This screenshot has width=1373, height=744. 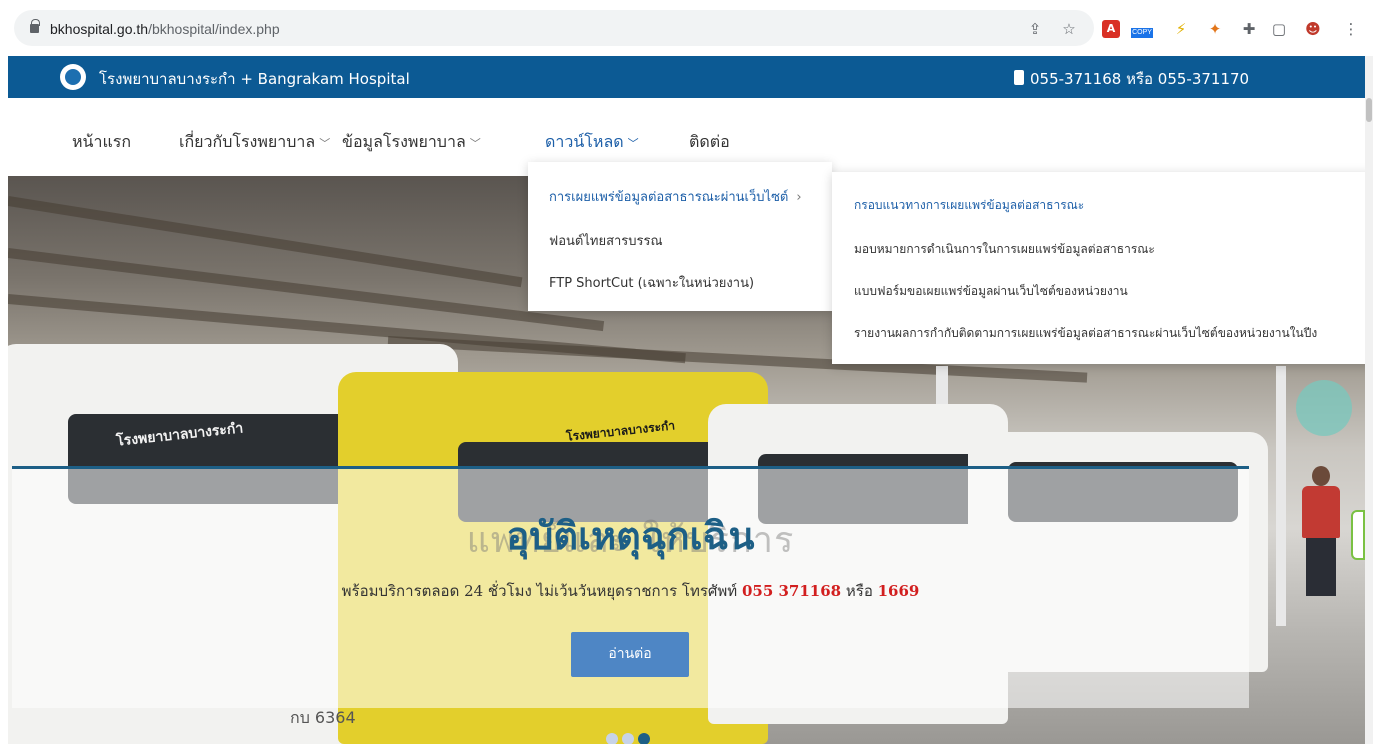 I want to click on dropdown-item-ftp-shortcut: FTP ShortCut (เฉพาะในหน่วยงาน), so click(x=651, y=282).